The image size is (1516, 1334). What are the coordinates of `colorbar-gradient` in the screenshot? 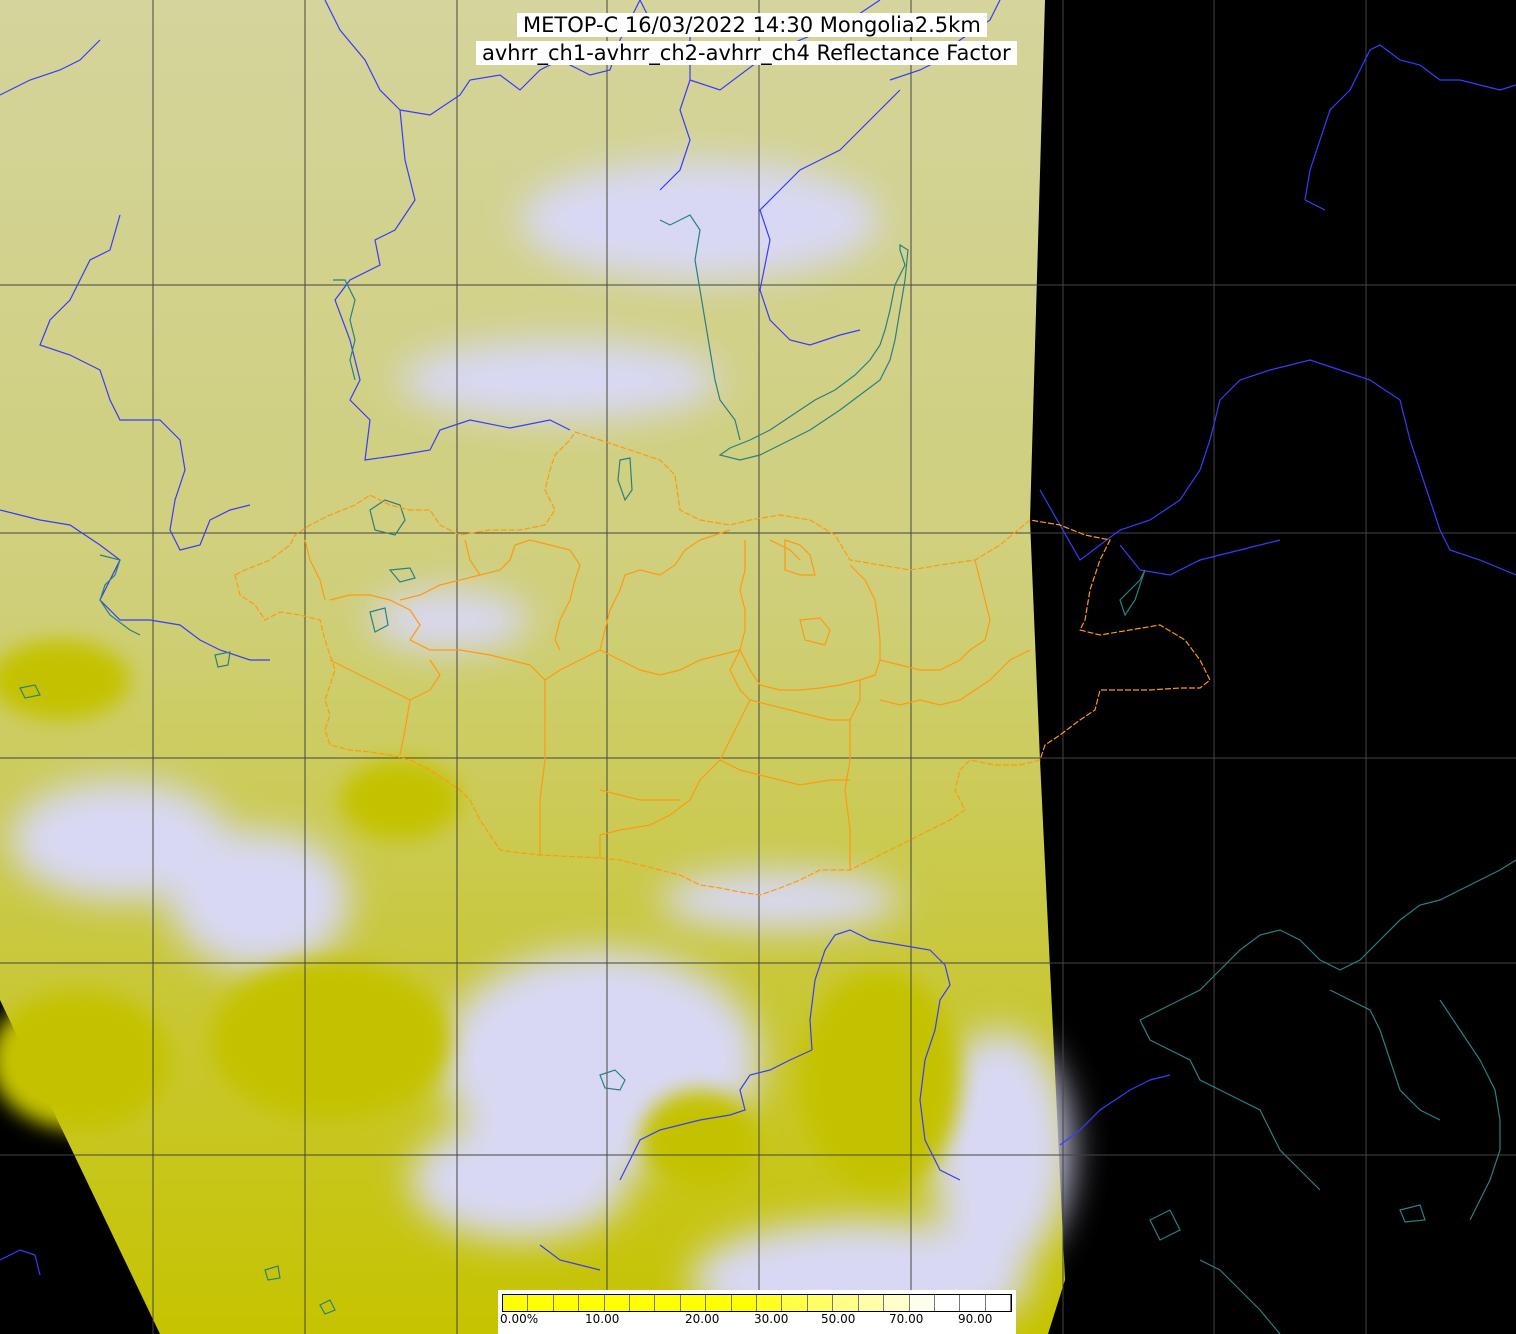 It's located at (757, 1303).